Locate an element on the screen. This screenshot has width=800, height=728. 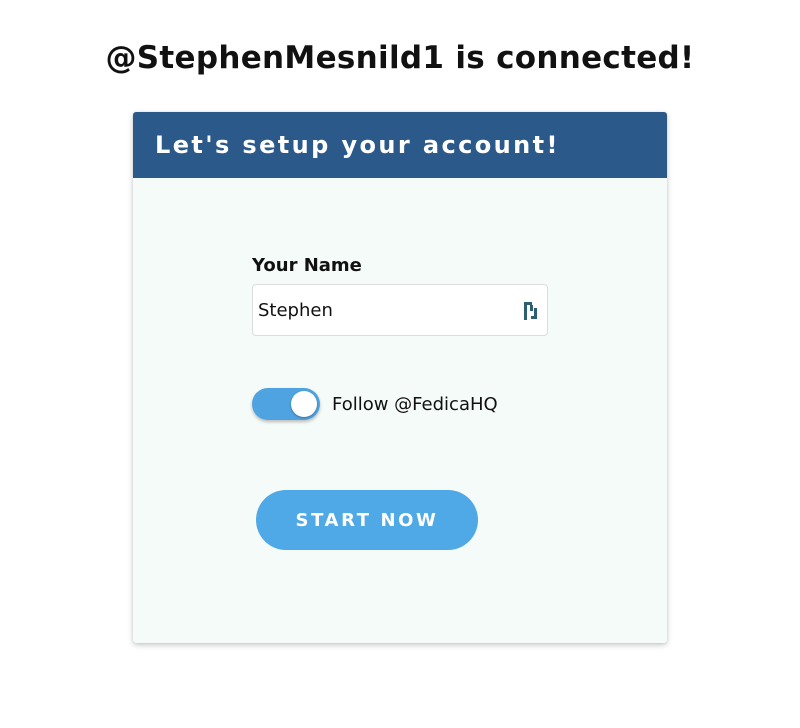
connected-headline: @StephenMesnild1 is connected! is located at coordinates (400, 58).